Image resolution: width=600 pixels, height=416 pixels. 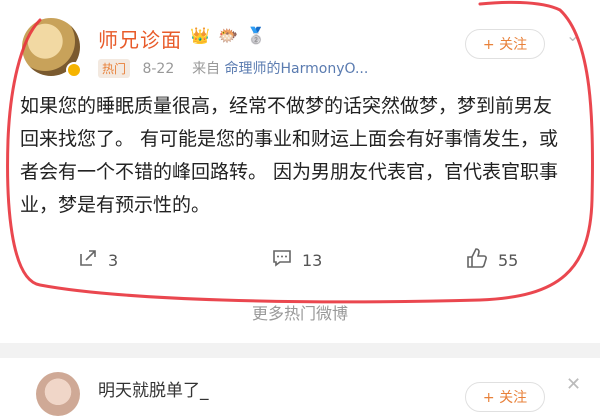 What do you see at coordinates (300, 312) in the screenshot?
I see `more-hot-posts-link: 更多热门微博` at bounding box center [300, 312].